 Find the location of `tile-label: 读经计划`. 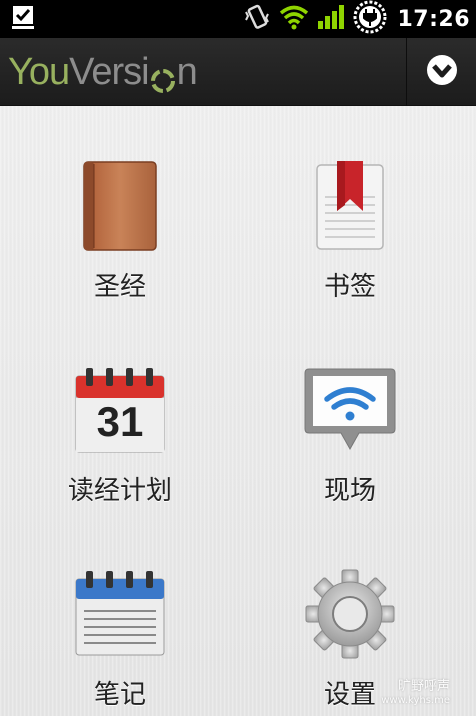

tile-label: 读经计划 is located at coordinates (119, 491).